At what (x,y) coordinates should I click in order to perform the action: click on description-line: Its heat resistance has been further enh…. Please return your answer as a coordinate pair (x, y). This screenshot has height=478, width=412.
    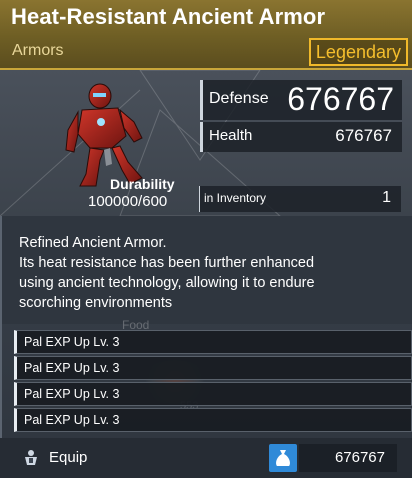
    Looking at the image, I should click on (167, 263).